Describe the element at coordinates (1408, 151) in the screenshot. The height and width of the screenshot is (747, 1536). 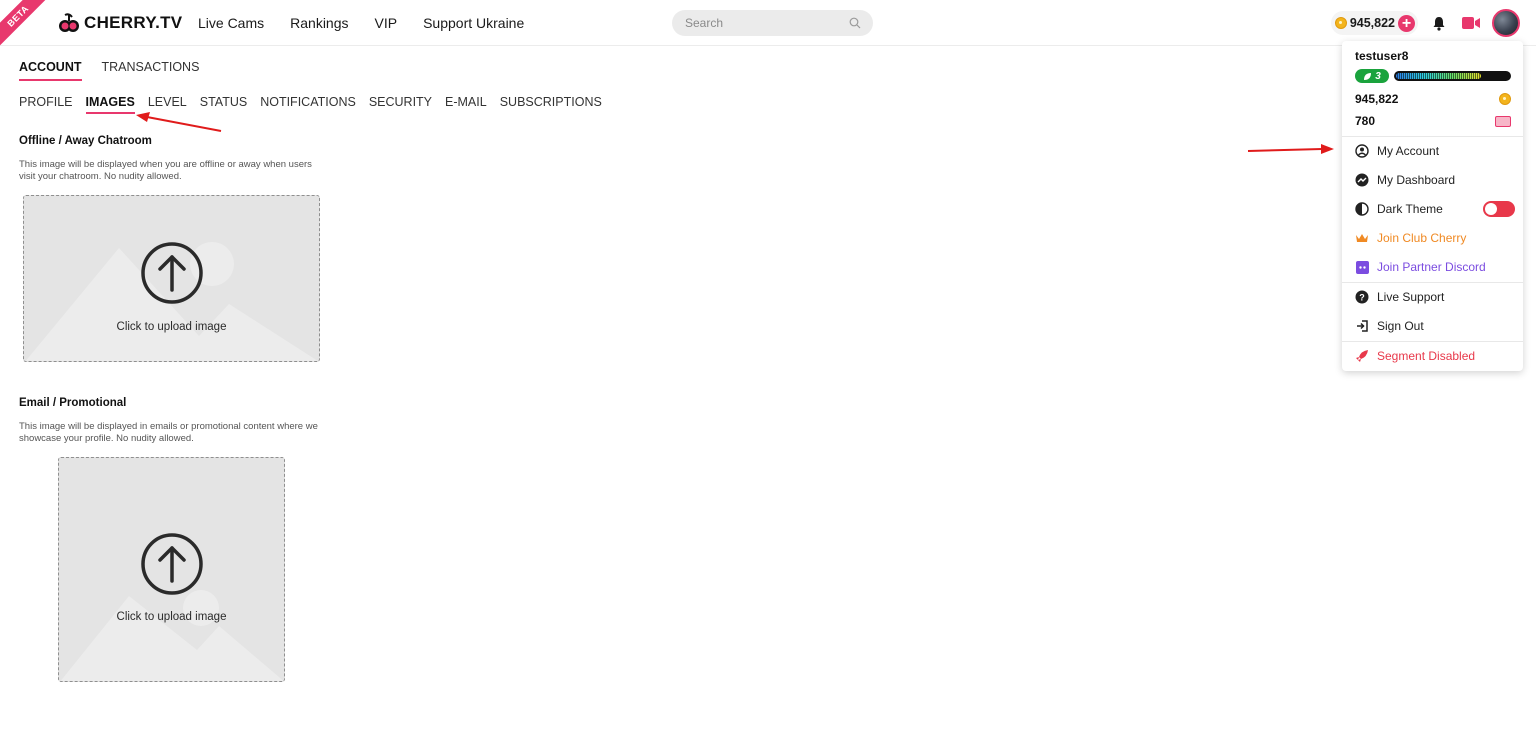
I see `menu-item-label: My Account` at that location.